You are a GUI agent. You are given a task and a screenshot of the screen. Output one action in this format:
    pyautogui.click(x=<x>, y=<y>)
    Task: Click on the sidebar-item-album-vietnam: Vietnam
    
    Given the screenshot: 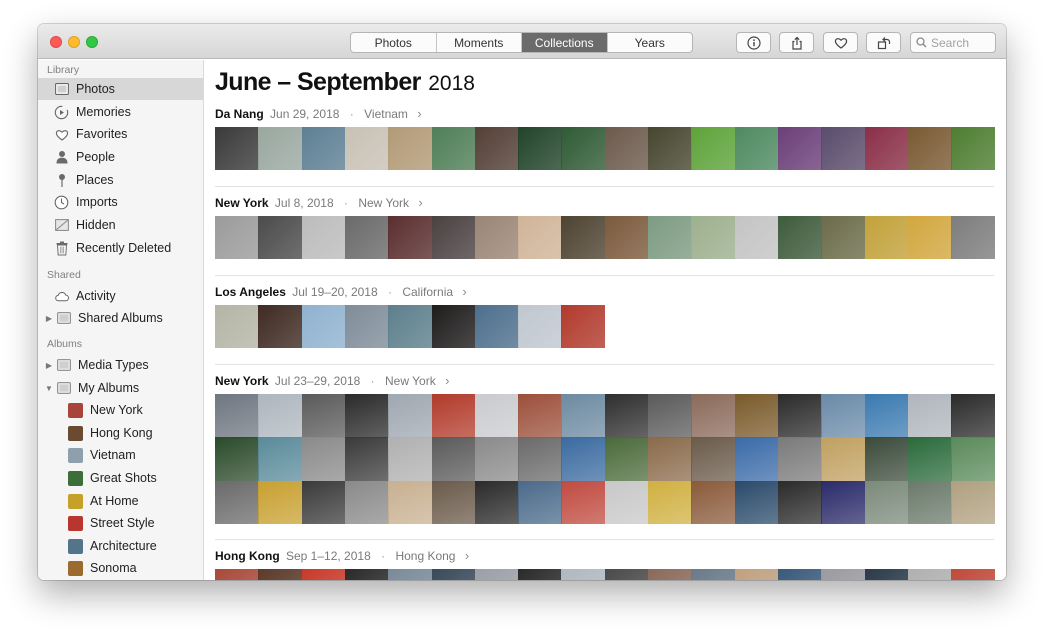 What is the action you would take?
    pyautogui.click(x=120, y=455)
    